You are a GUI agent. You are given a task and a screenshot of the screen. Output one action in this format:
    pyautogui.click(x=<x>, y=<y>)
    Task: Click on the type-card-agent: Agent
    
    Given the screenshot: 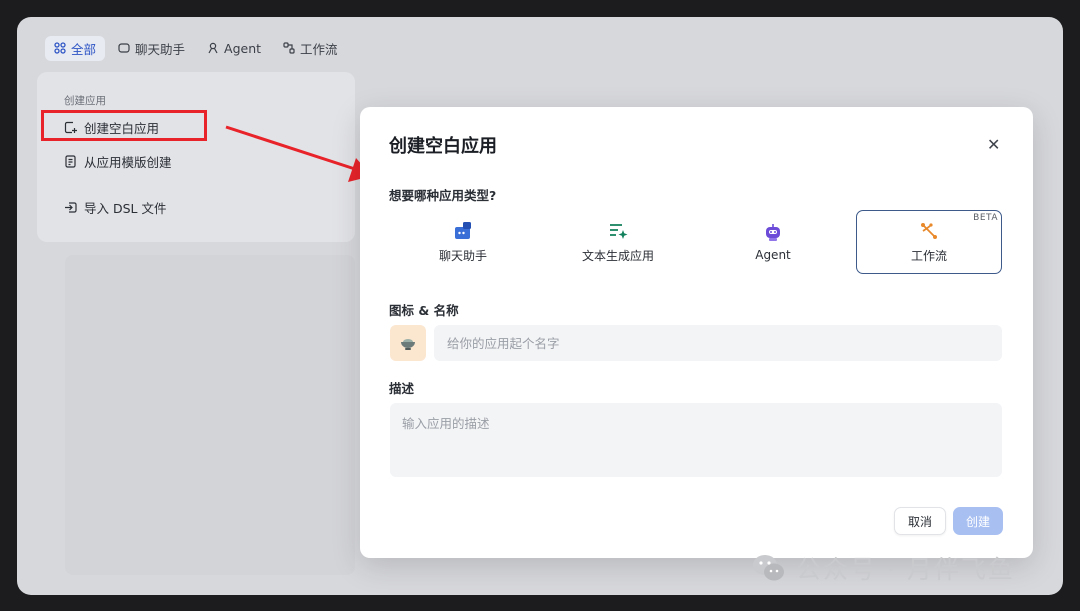 What is the action you would take?
    pyautogui.click(x=773, y=242)
    